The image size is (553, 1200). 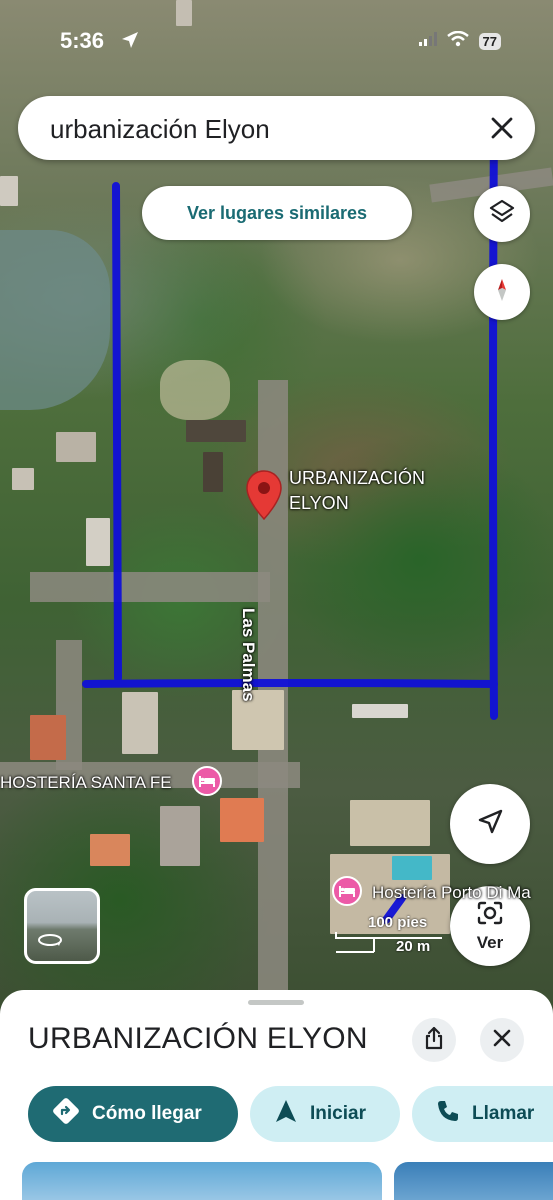 I want to click on poi-santa-fe-label: HOSTERÍA SANTA FE, so click(x=86, y=782).